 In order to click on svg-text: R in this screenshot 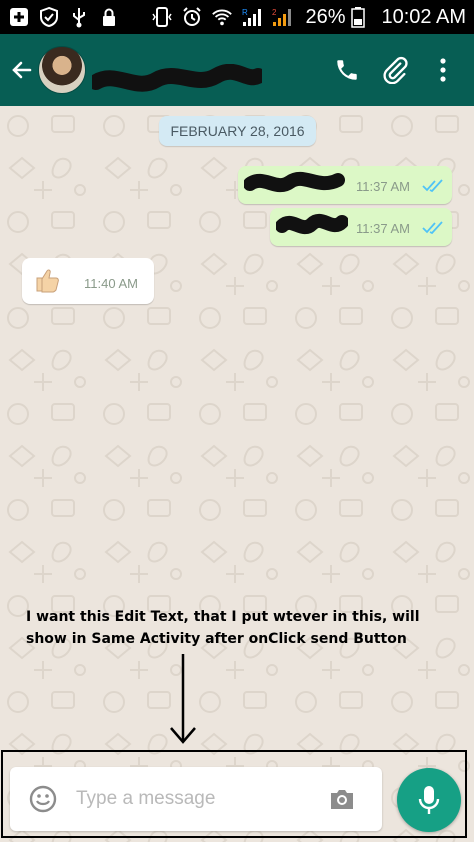, I will do `click(245, 12)`.